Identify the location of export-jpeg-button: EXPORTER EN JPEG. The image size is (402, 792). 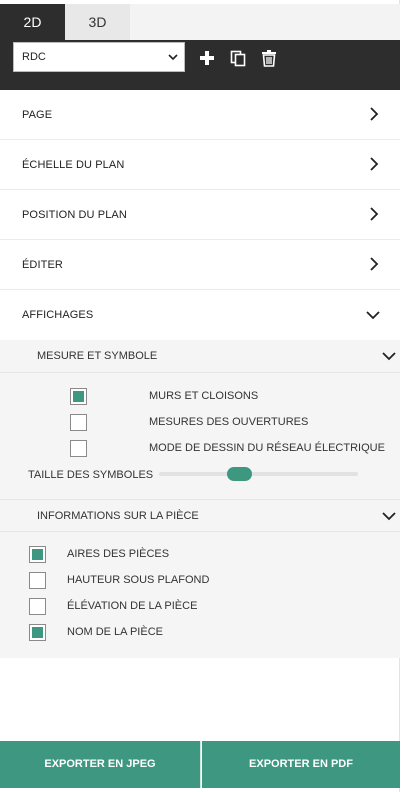
(100, 764).